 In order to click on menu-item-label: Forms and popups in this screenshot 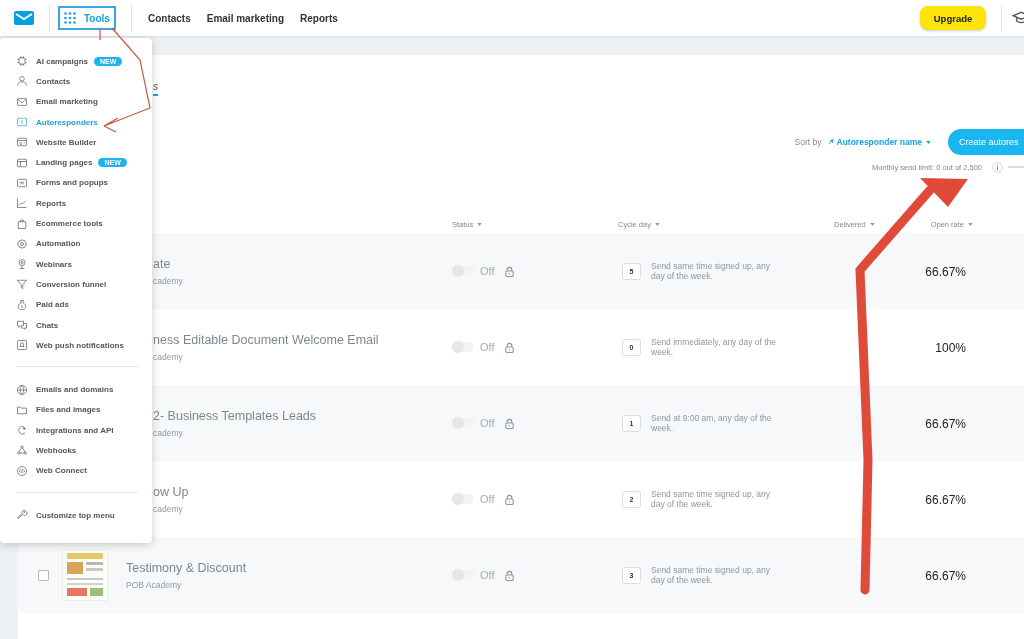, I will do `click(72, 183)`.